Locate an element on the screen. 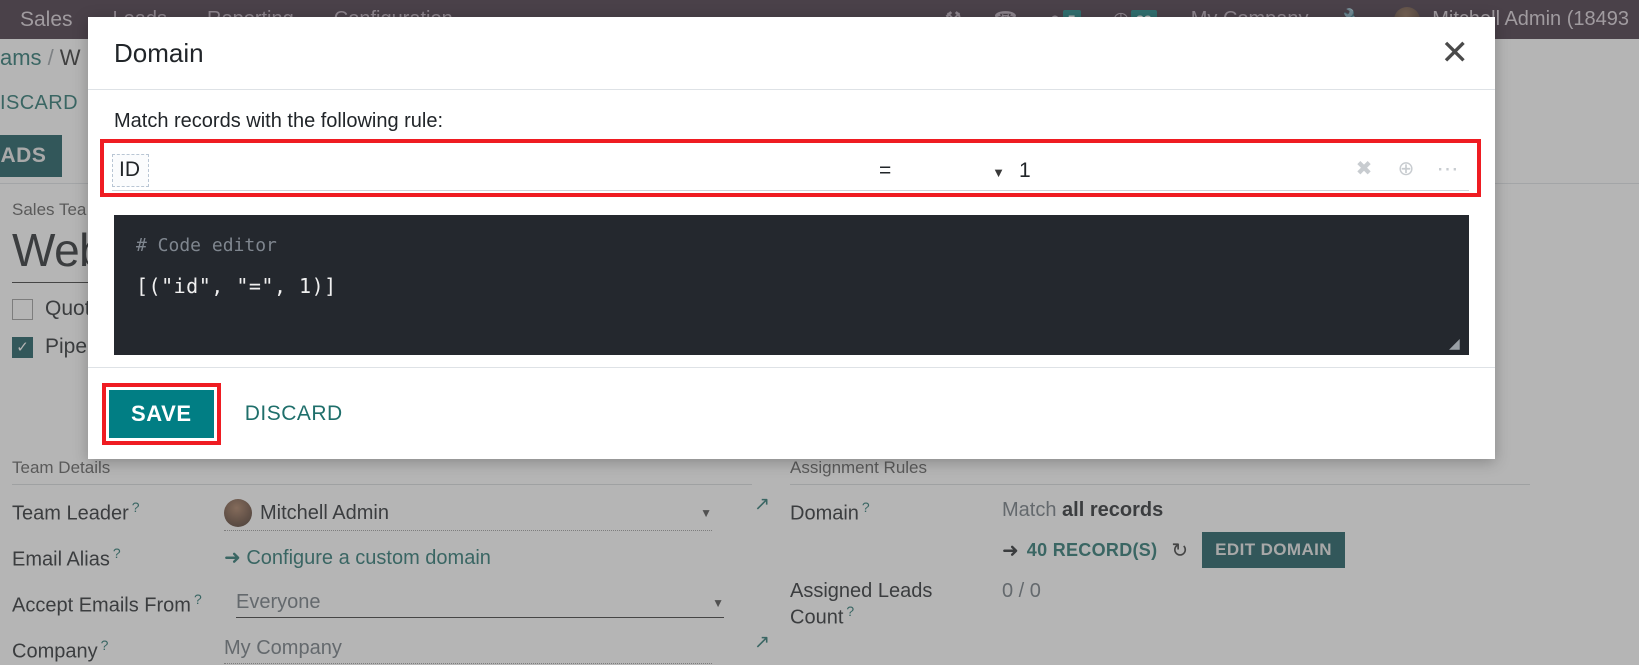 Image resolution: width=1639 pixels, height=665 pixels. delete-rule-icon: ✖ is located at coordinates (1364, 168).